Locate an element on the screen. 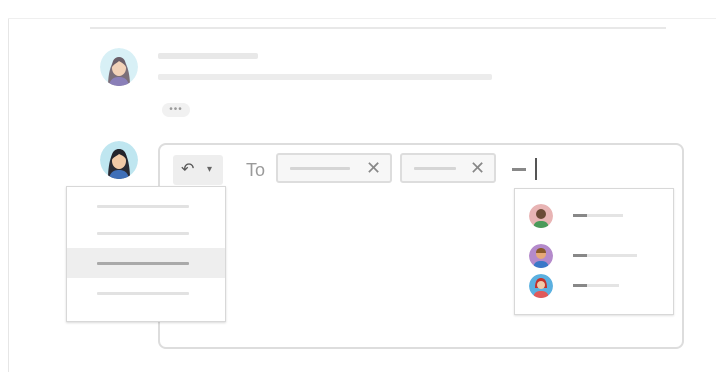 The width and height of the screenshot is (716, 372). reply-type-button: ↶ ▾ is located at coordinates (198, 170).